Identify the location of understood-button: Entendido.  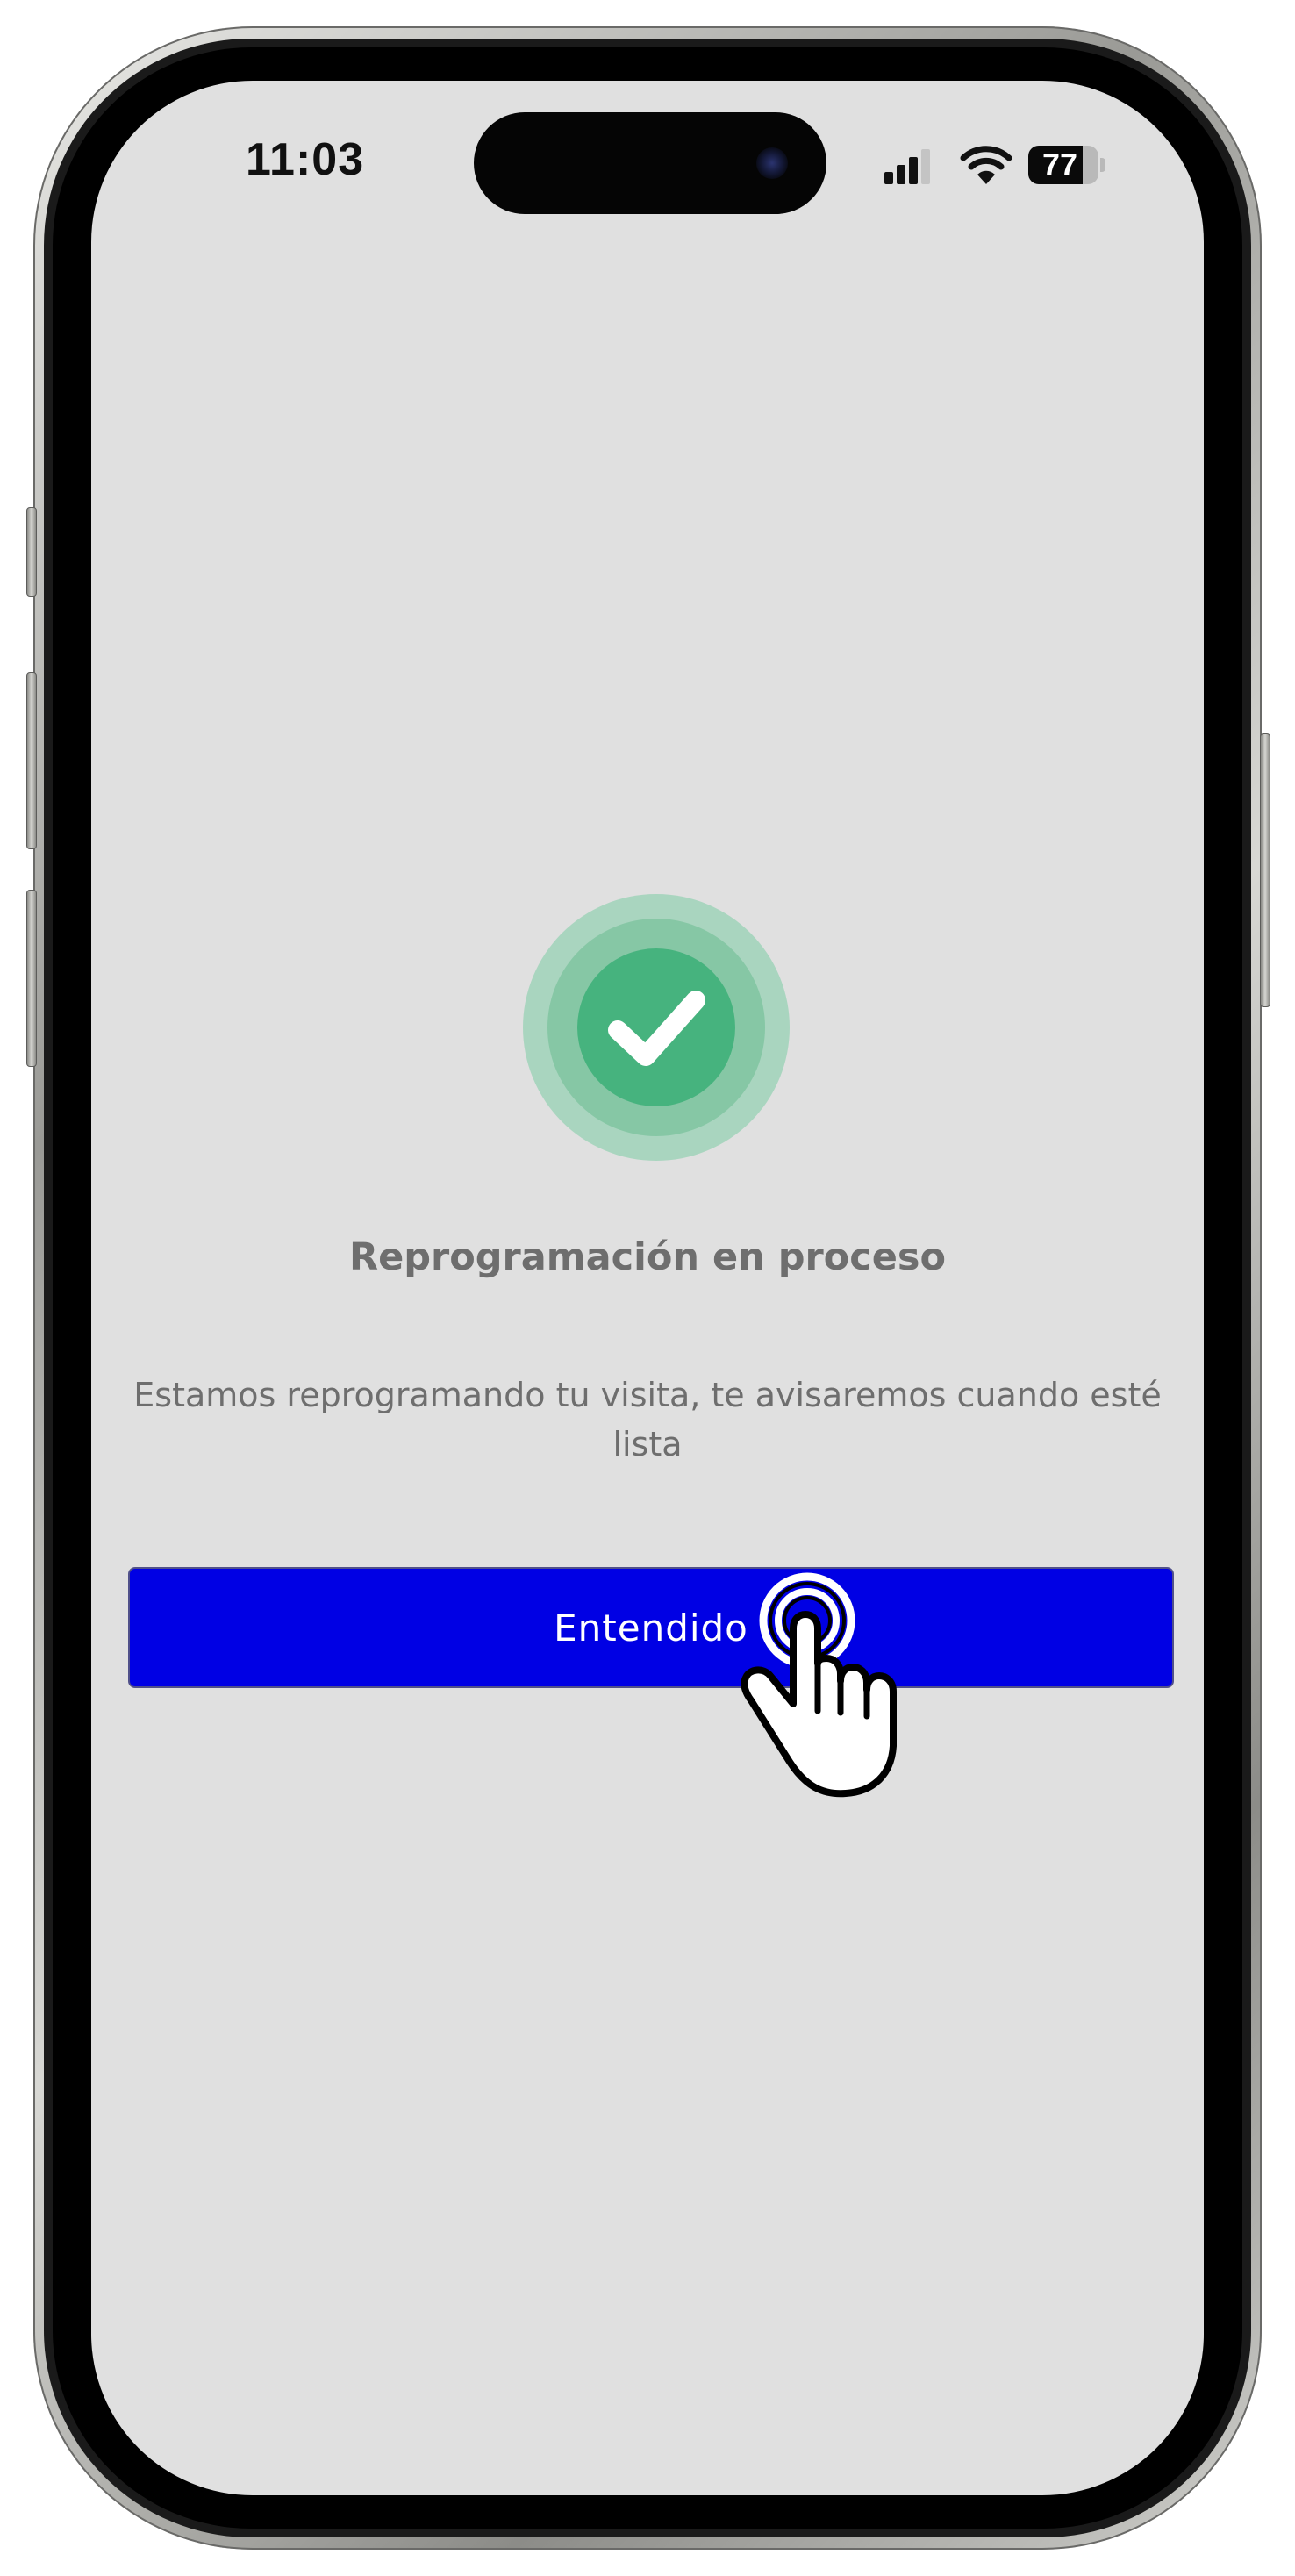
(651, 1627).